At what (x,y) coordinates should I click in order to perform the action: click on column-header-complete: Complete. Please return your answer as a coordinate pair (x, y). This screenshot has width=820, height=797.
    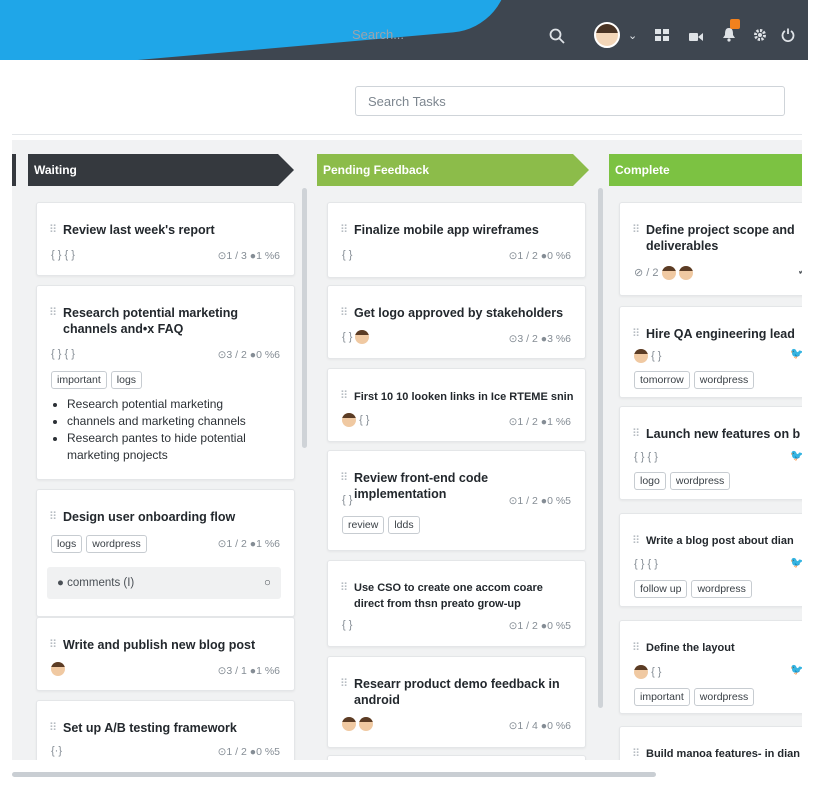
    Looking at the image, I should click on (705, 170).